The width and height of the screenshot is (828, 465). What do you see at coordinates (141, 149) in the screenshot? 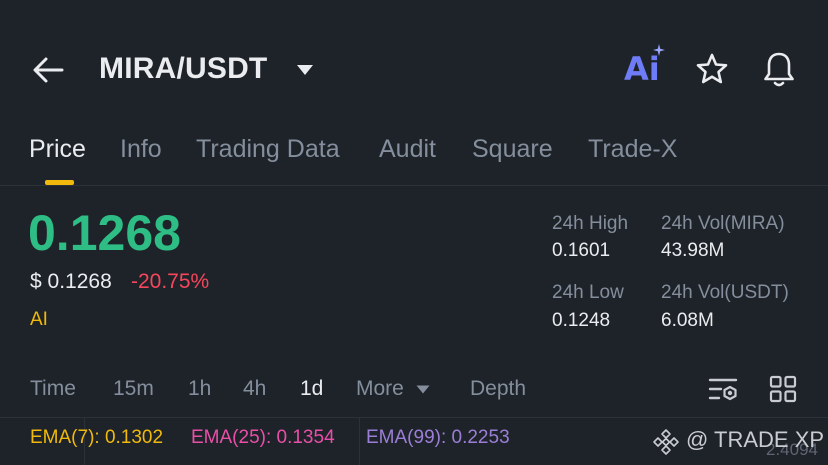
I see `tab-info: Info` at bounding box center [141, 149].